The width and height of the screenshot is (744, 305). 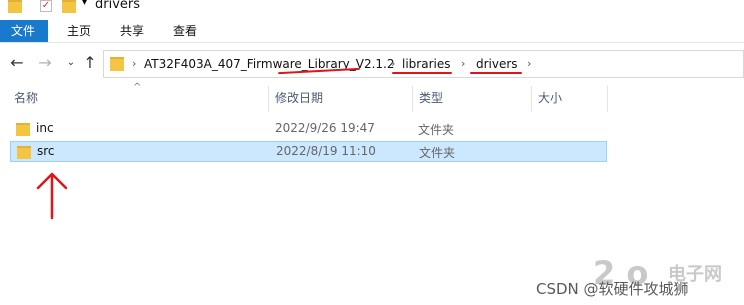 What do you see at coordinates (185, 31) in the screenshot?
I see `tab-view: 查看` at bounding box center [185, 31].